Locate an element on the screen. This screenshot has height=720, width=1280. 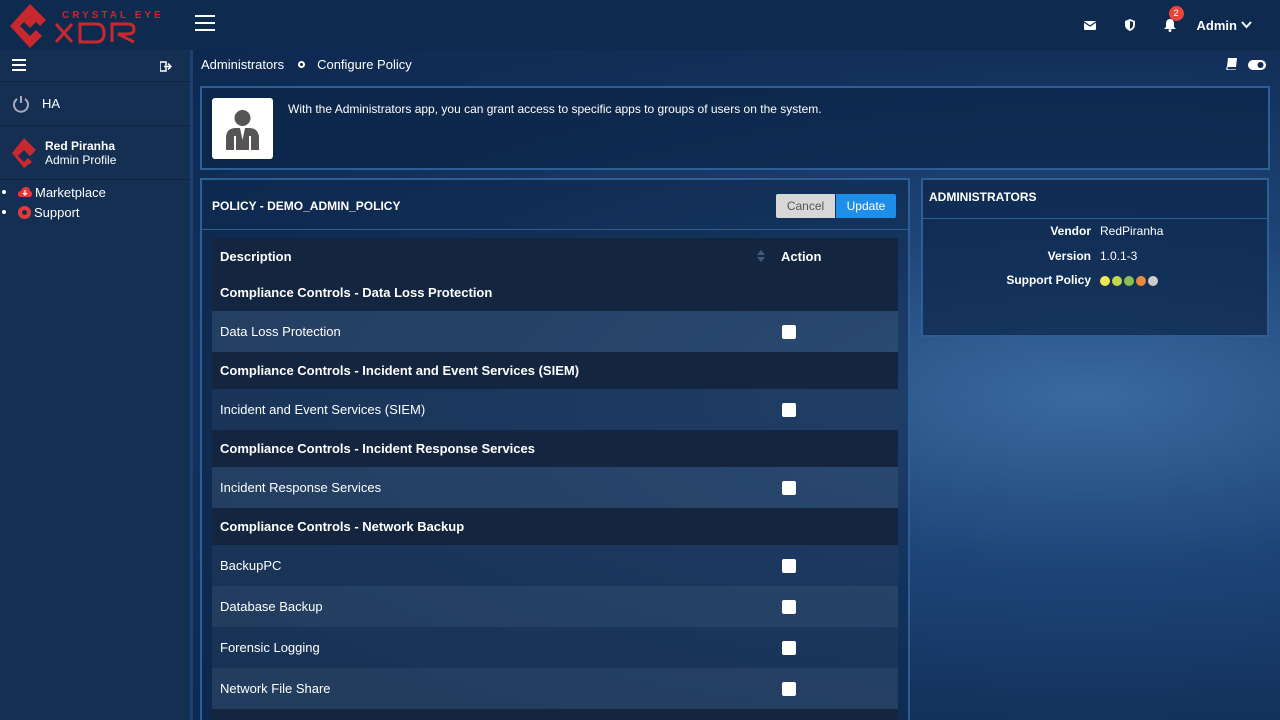
notification-count-badge: 2 is located at coordinates (1176, 13).